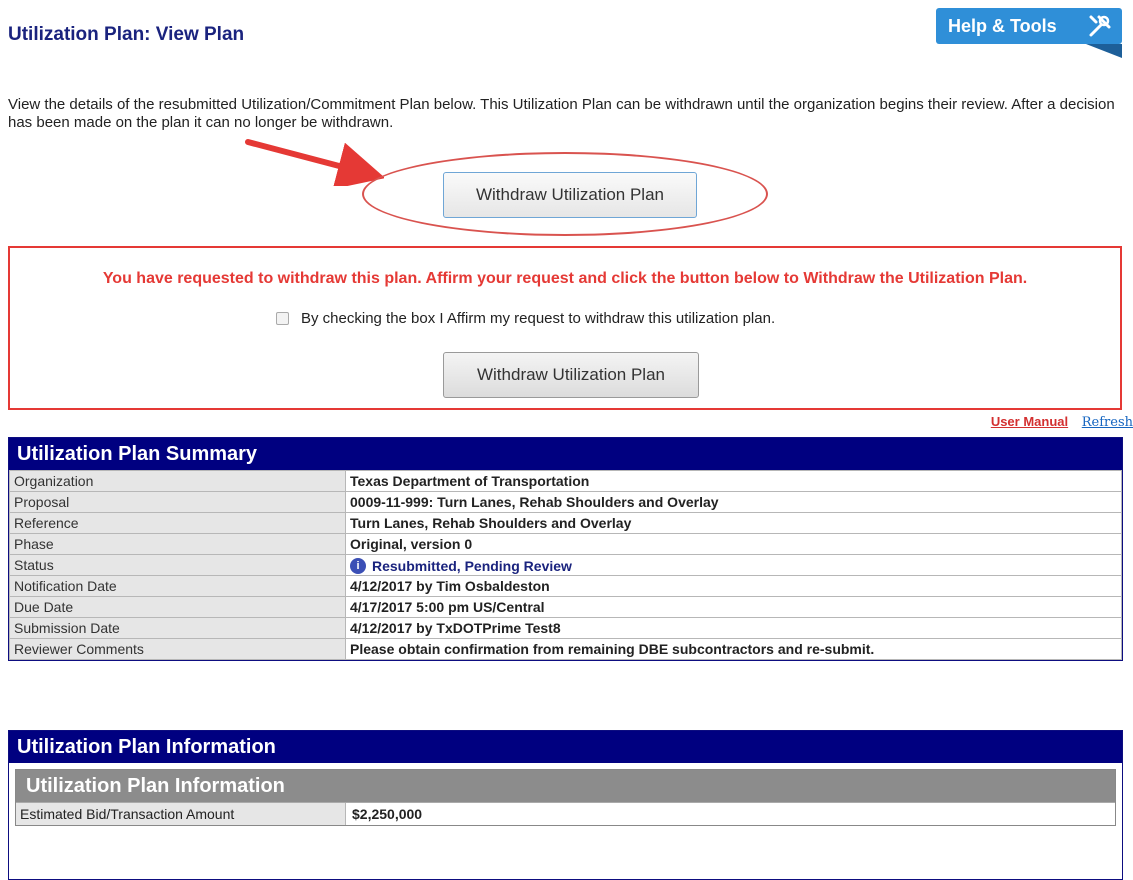  What do you see at coordinates (177, 565) in the screenshot?
I see `summary-label: Status` at bounding box center [177, 565].